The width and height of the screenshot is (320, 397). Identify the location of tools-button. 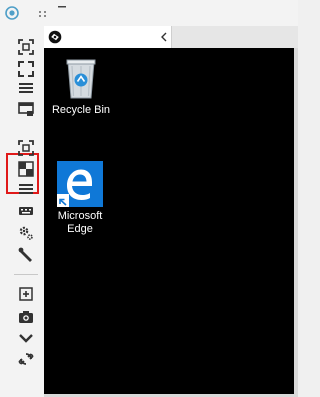
(26, 255).